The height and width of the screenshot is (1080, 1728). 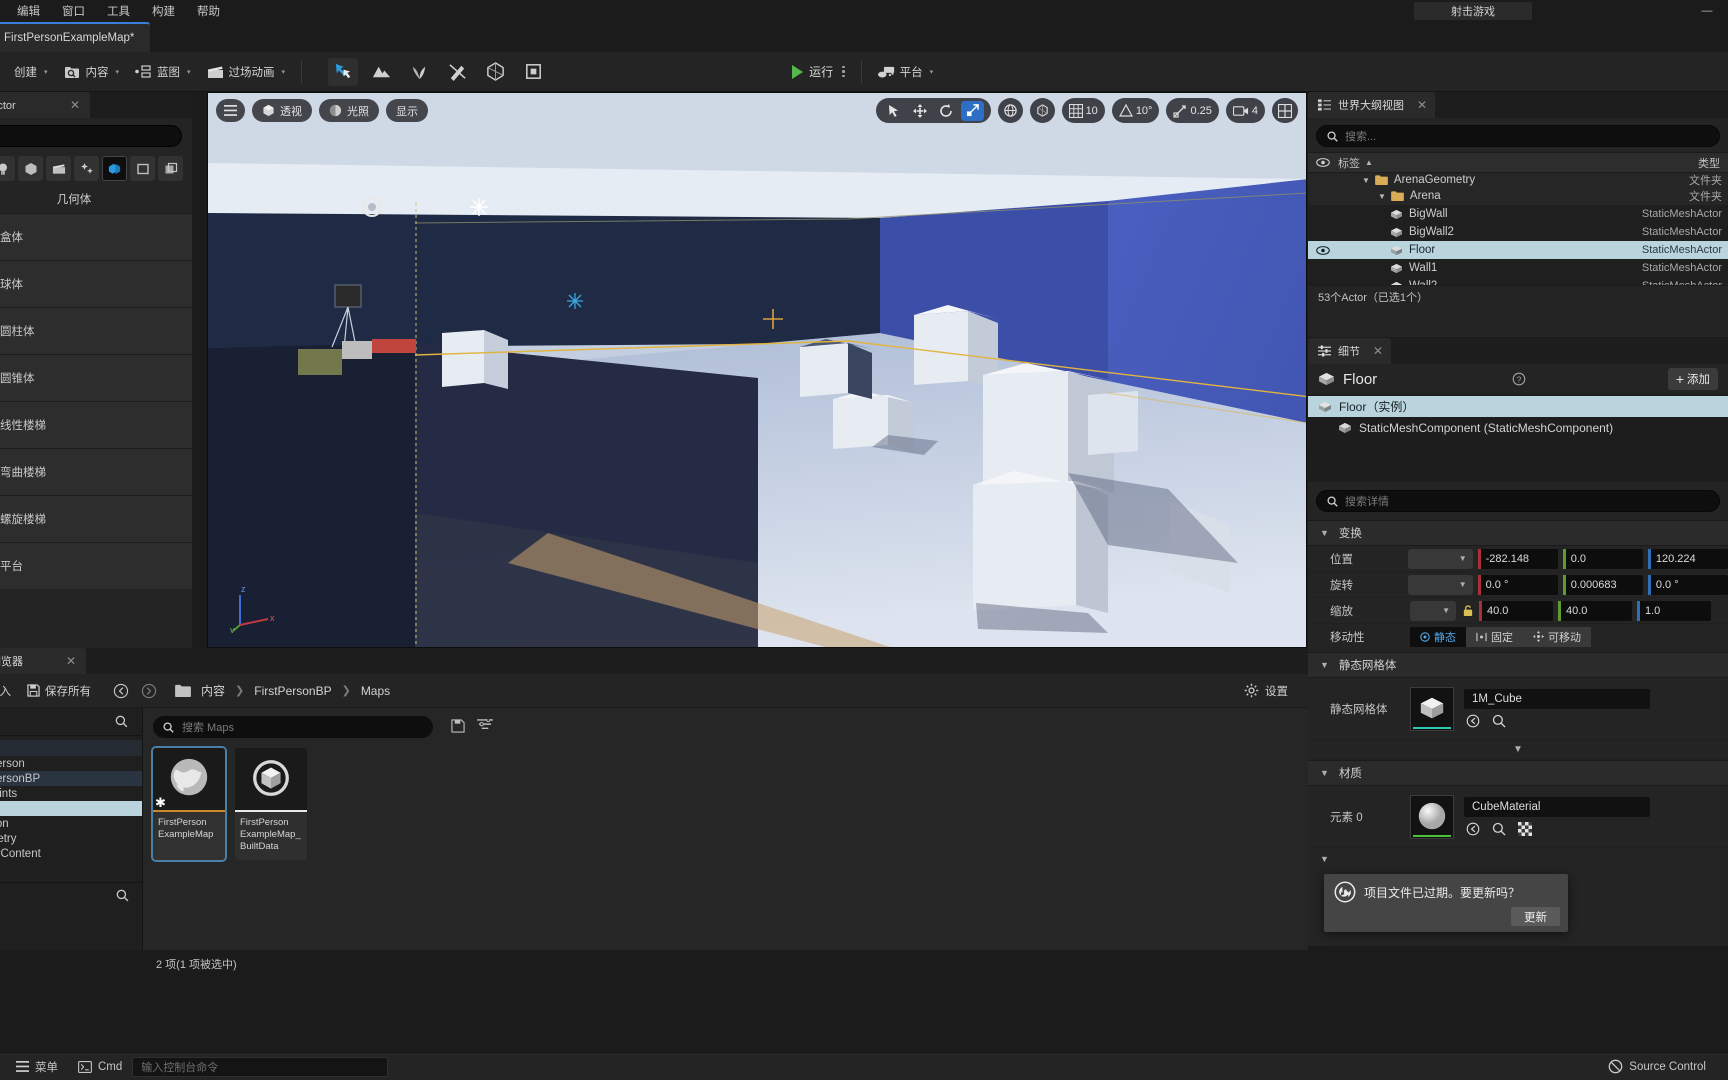 What do you see at coordinates (1350, 351) in the screenshot?
I see `tab-details: 细节 ✕` at bounding box center [1350, 351].